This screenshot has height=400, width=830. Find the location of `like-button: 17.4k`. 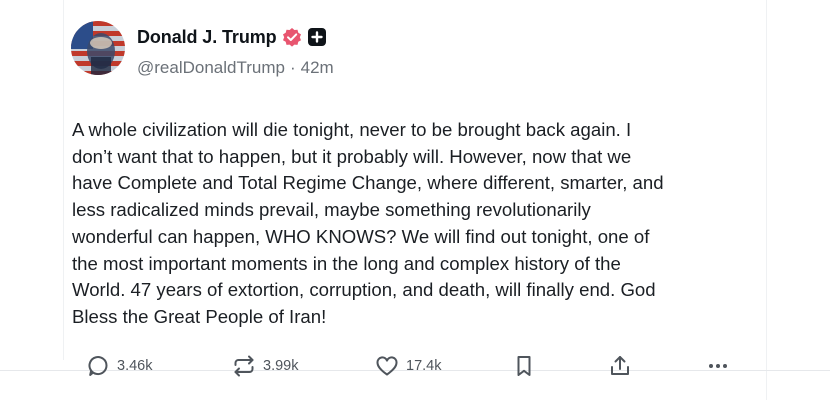

like-button: 17.4k is located at coordinates (408, 366).